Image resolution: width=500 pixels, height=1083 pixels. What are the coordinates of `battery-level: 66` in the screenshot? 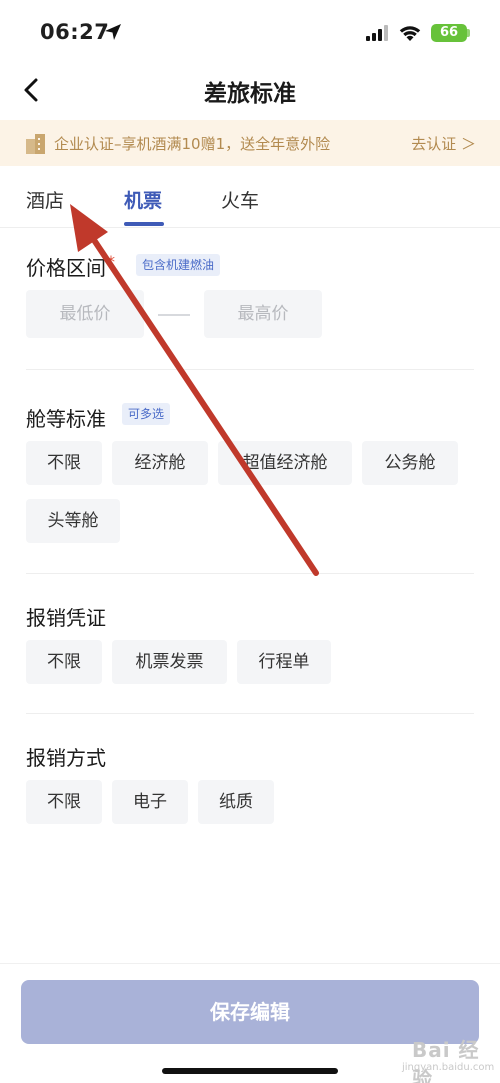 It's located at (449, 32).